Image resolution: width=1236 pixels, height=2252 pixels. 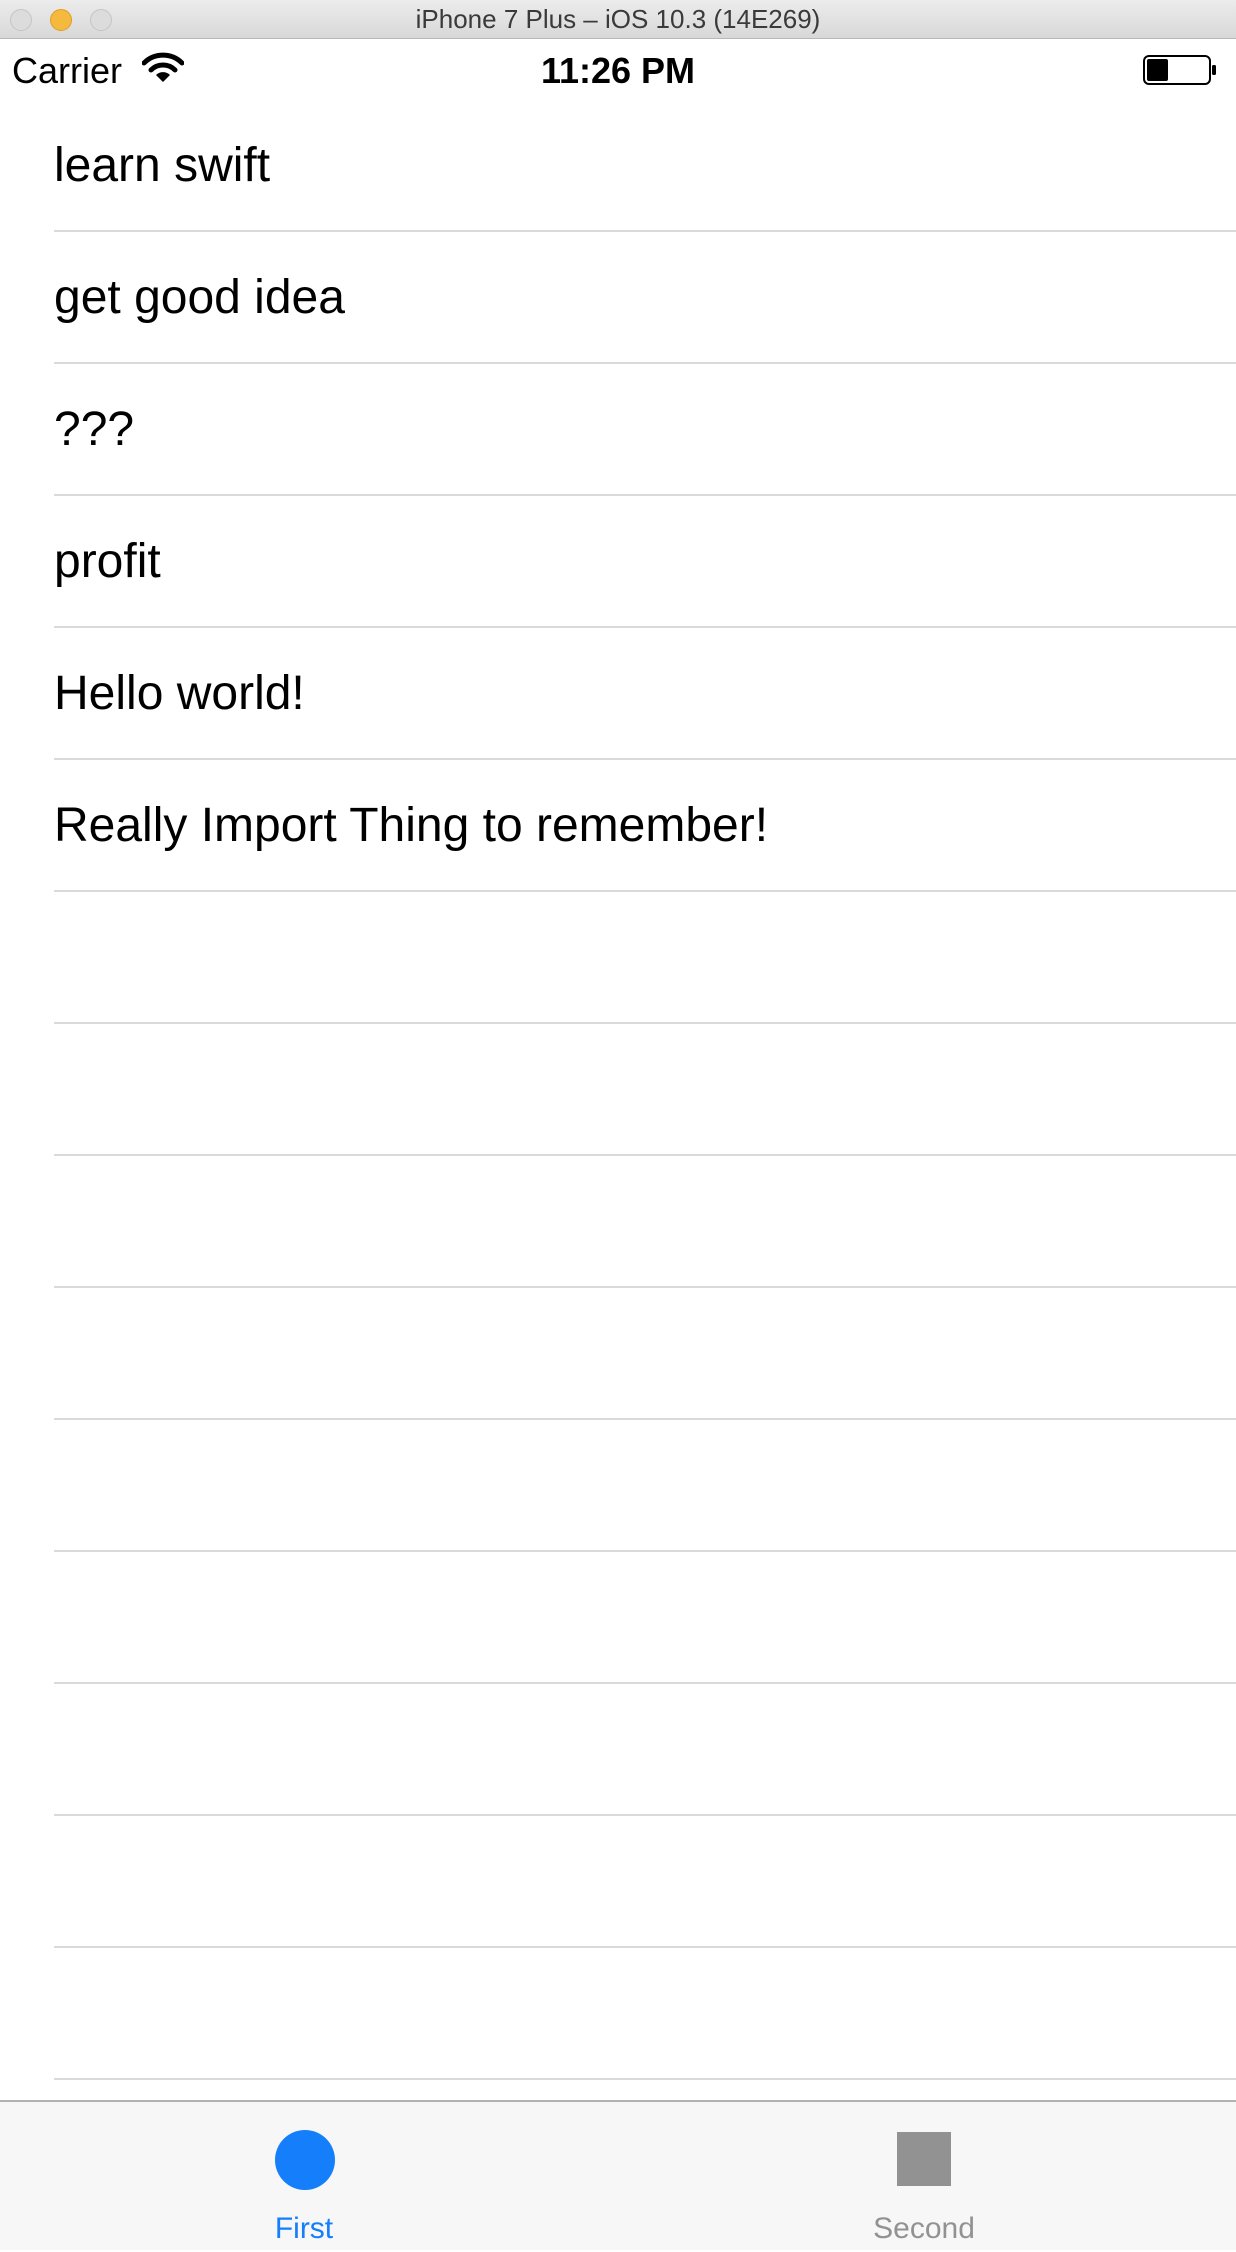 I want to click on status-time: 11:26 PM, so click(x=618, y=70).